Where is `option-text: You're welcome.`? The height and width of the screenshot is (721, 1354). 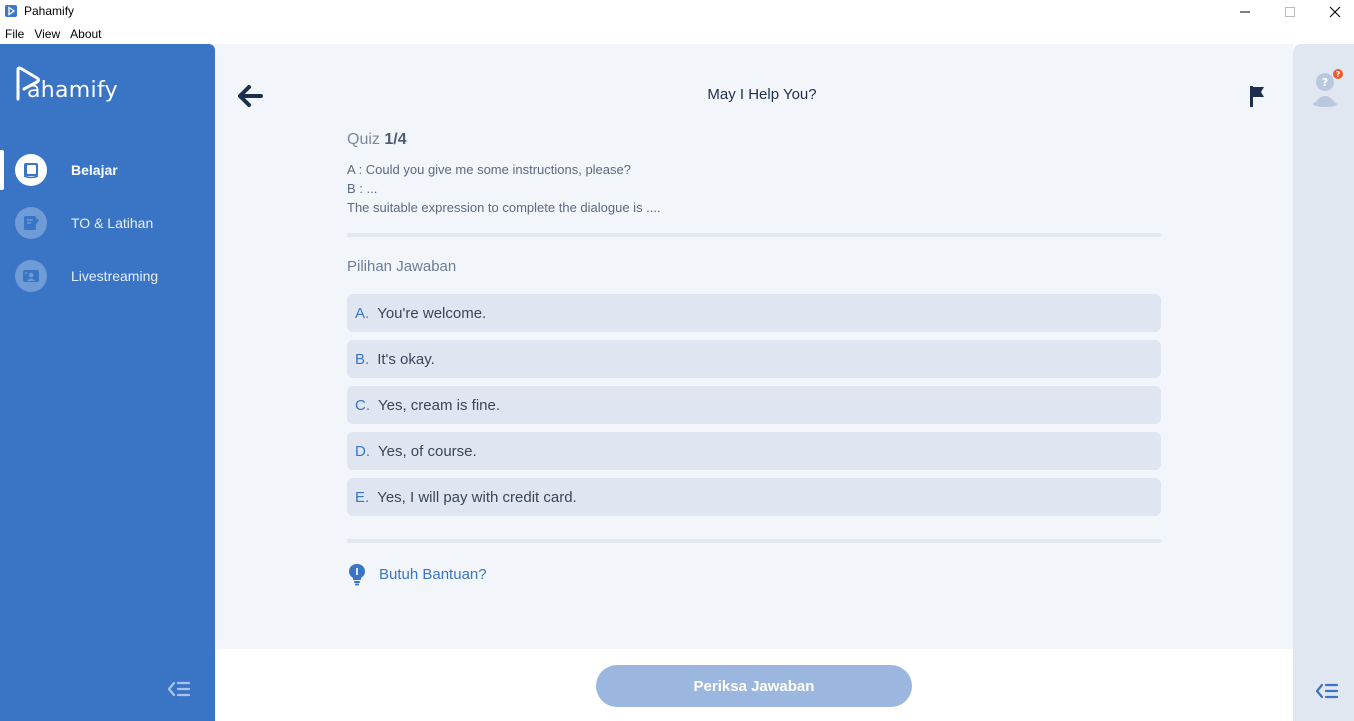 option-text: You're welcome. is located at coordinates (432, 313).